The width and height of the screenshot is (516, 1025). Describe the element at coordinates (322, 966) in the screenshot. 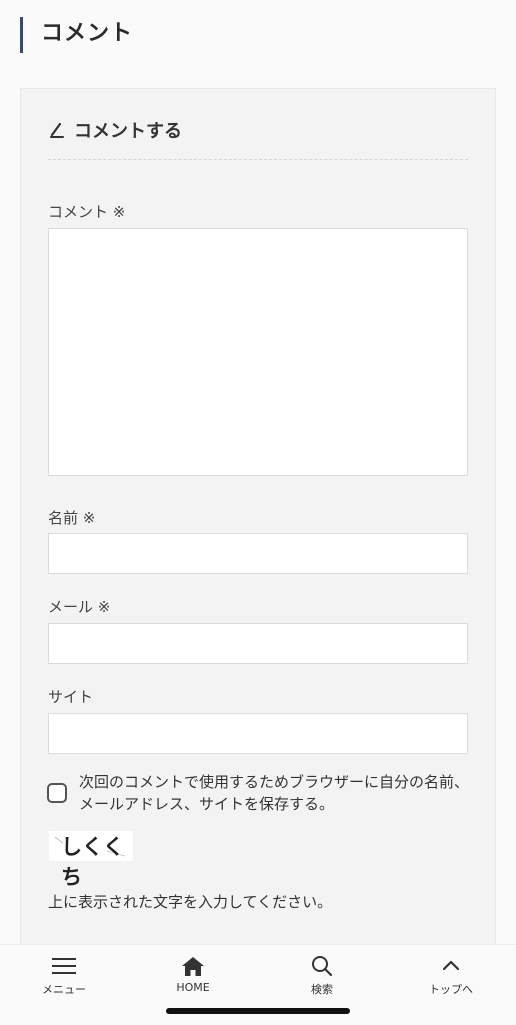

I see `search-icon` at that location.